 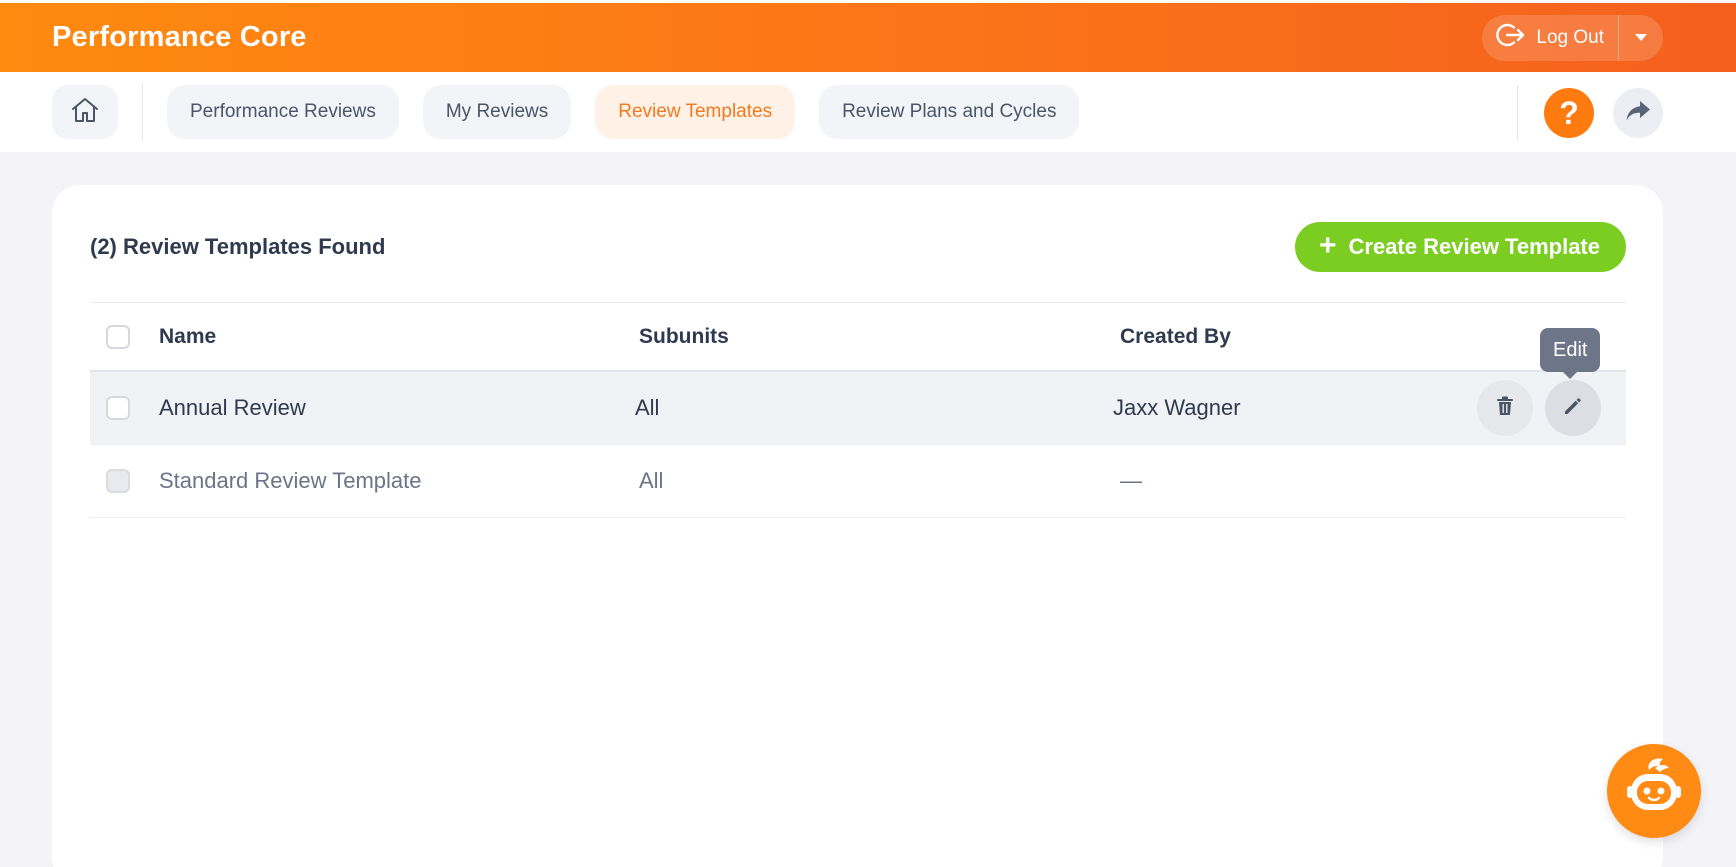 What do you see at coordinates (497, 112) in the screenshot?
I see `tab-my-reviews: My Reviews` at bounding box center [497, 112].